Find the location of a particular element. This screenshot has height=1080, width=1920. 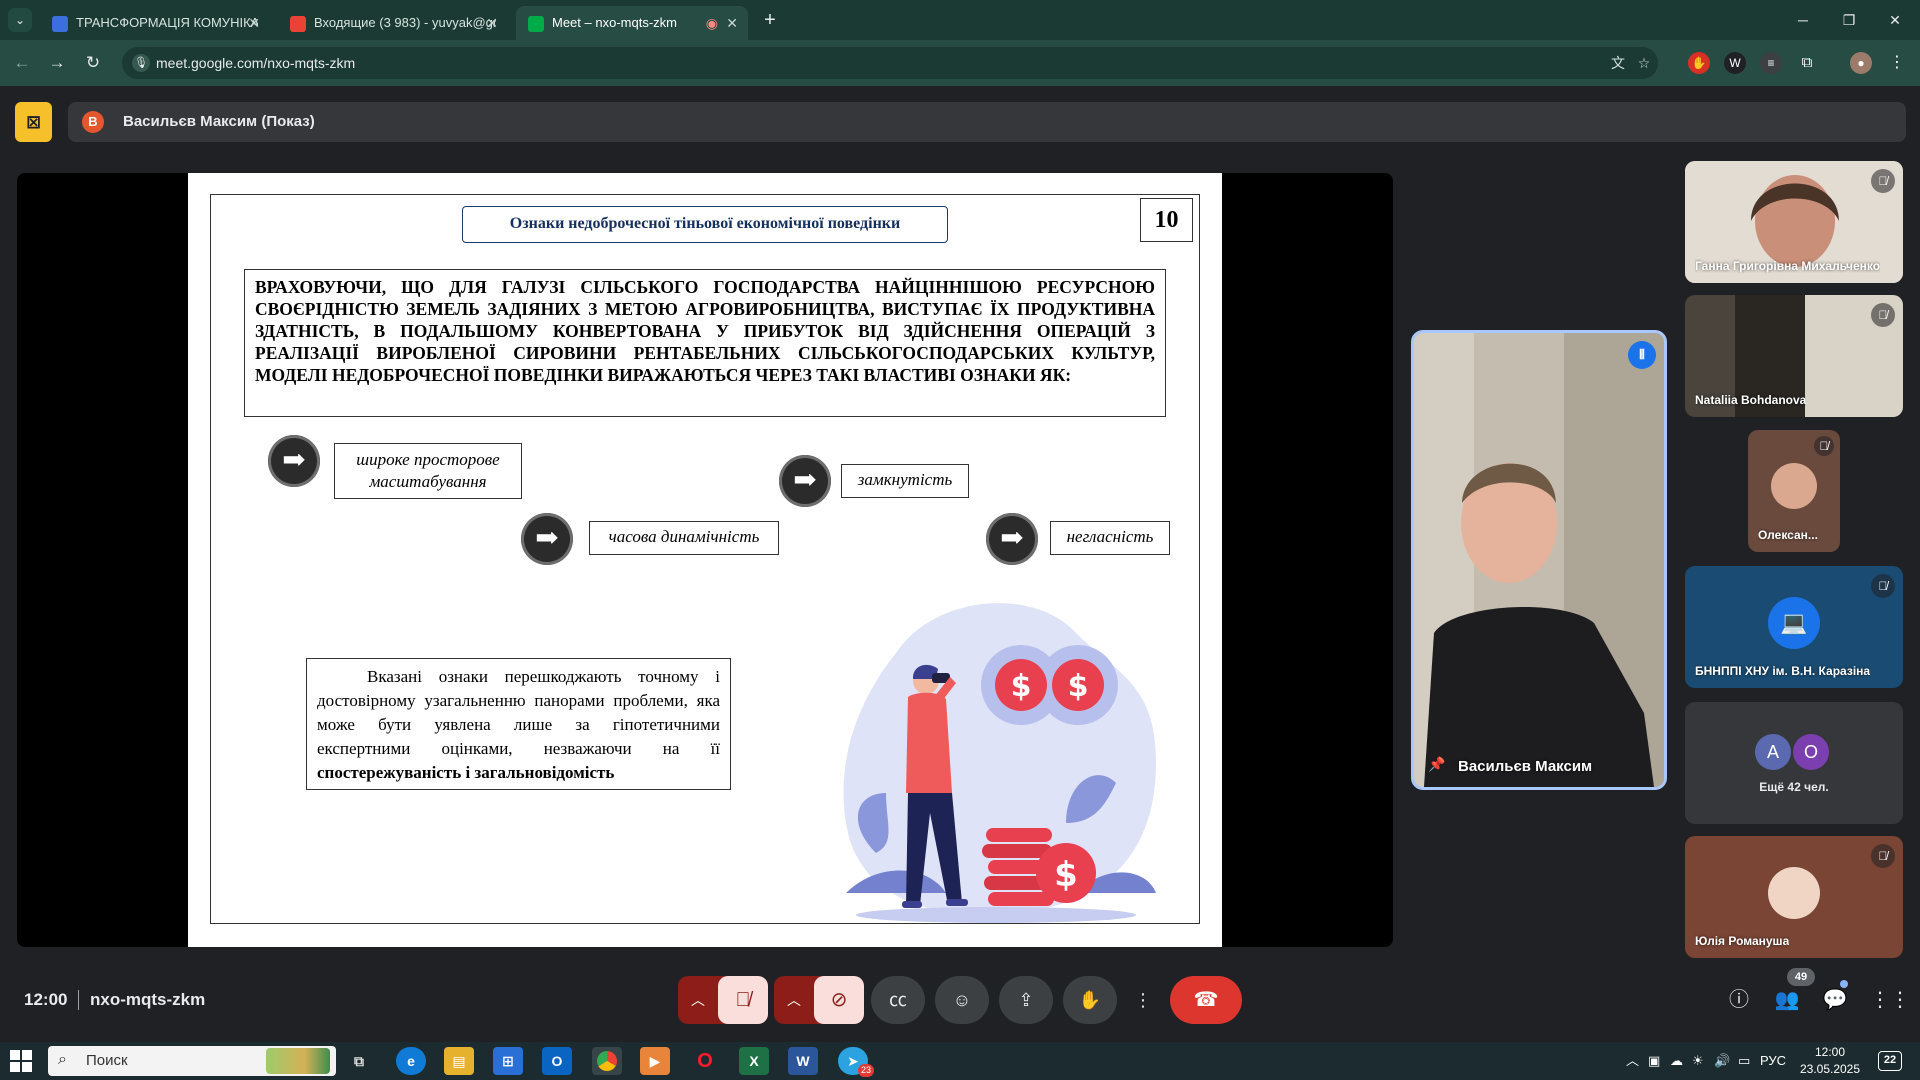

chrome-icon is located at coordinates (607, 1061).